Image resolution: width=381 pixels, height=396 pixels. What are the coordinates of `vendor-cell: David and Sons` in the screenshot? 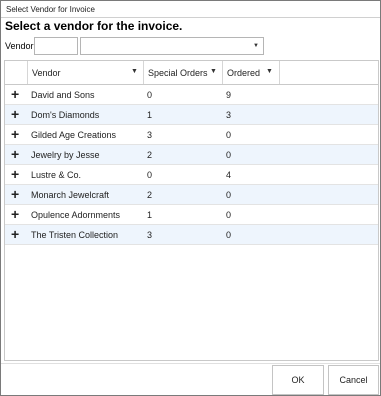 It's located at (63, 95).